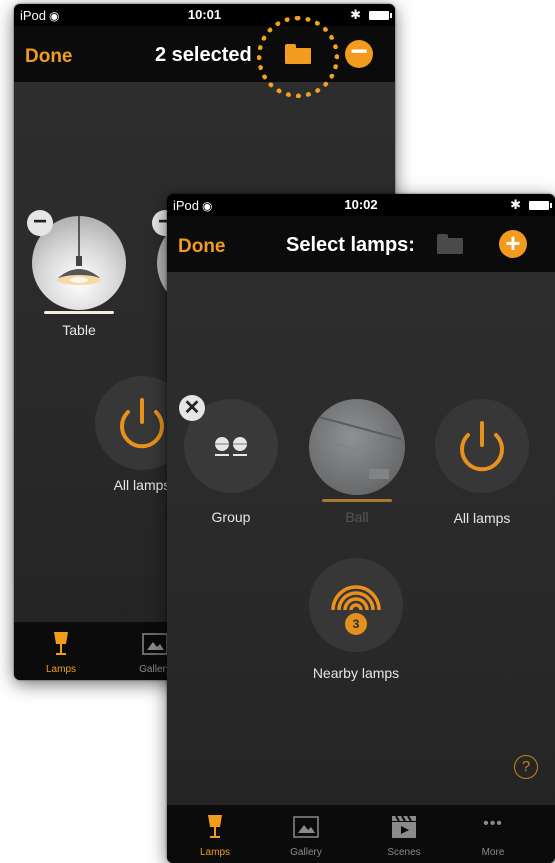  I want to click on status-bar: iPod ◉ 10:01 ✱, so click(204, 15).